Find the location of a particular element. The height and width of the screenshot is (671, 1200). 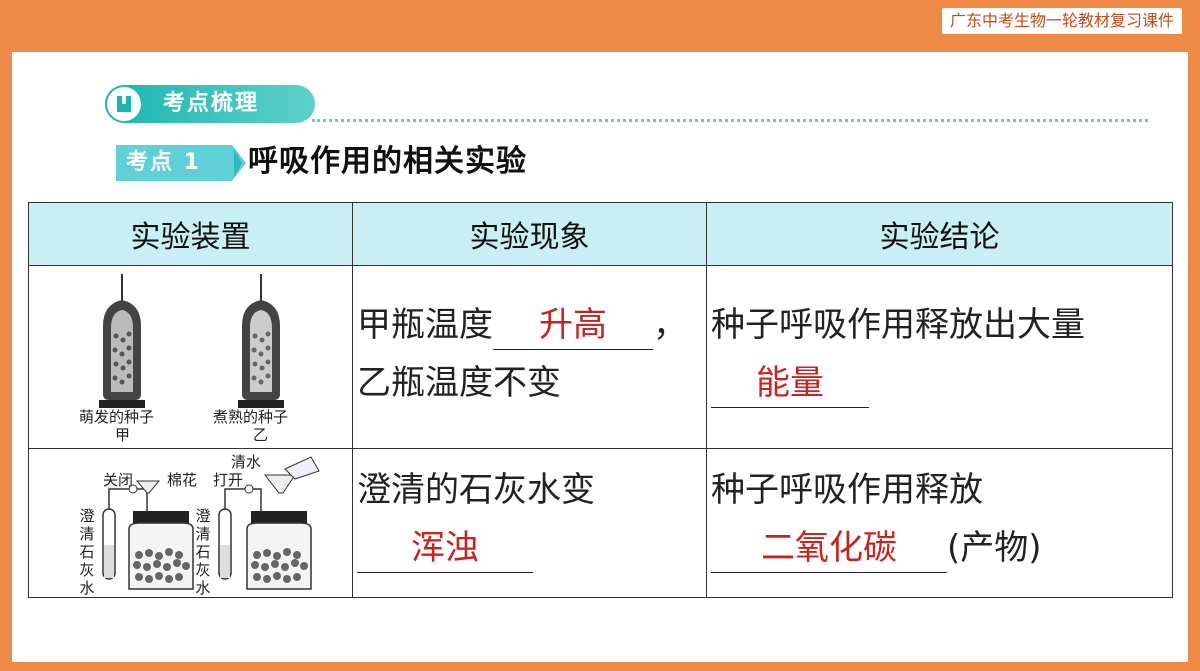

answer-blank: 二氧化碳 is located at coordinates (829, 548).